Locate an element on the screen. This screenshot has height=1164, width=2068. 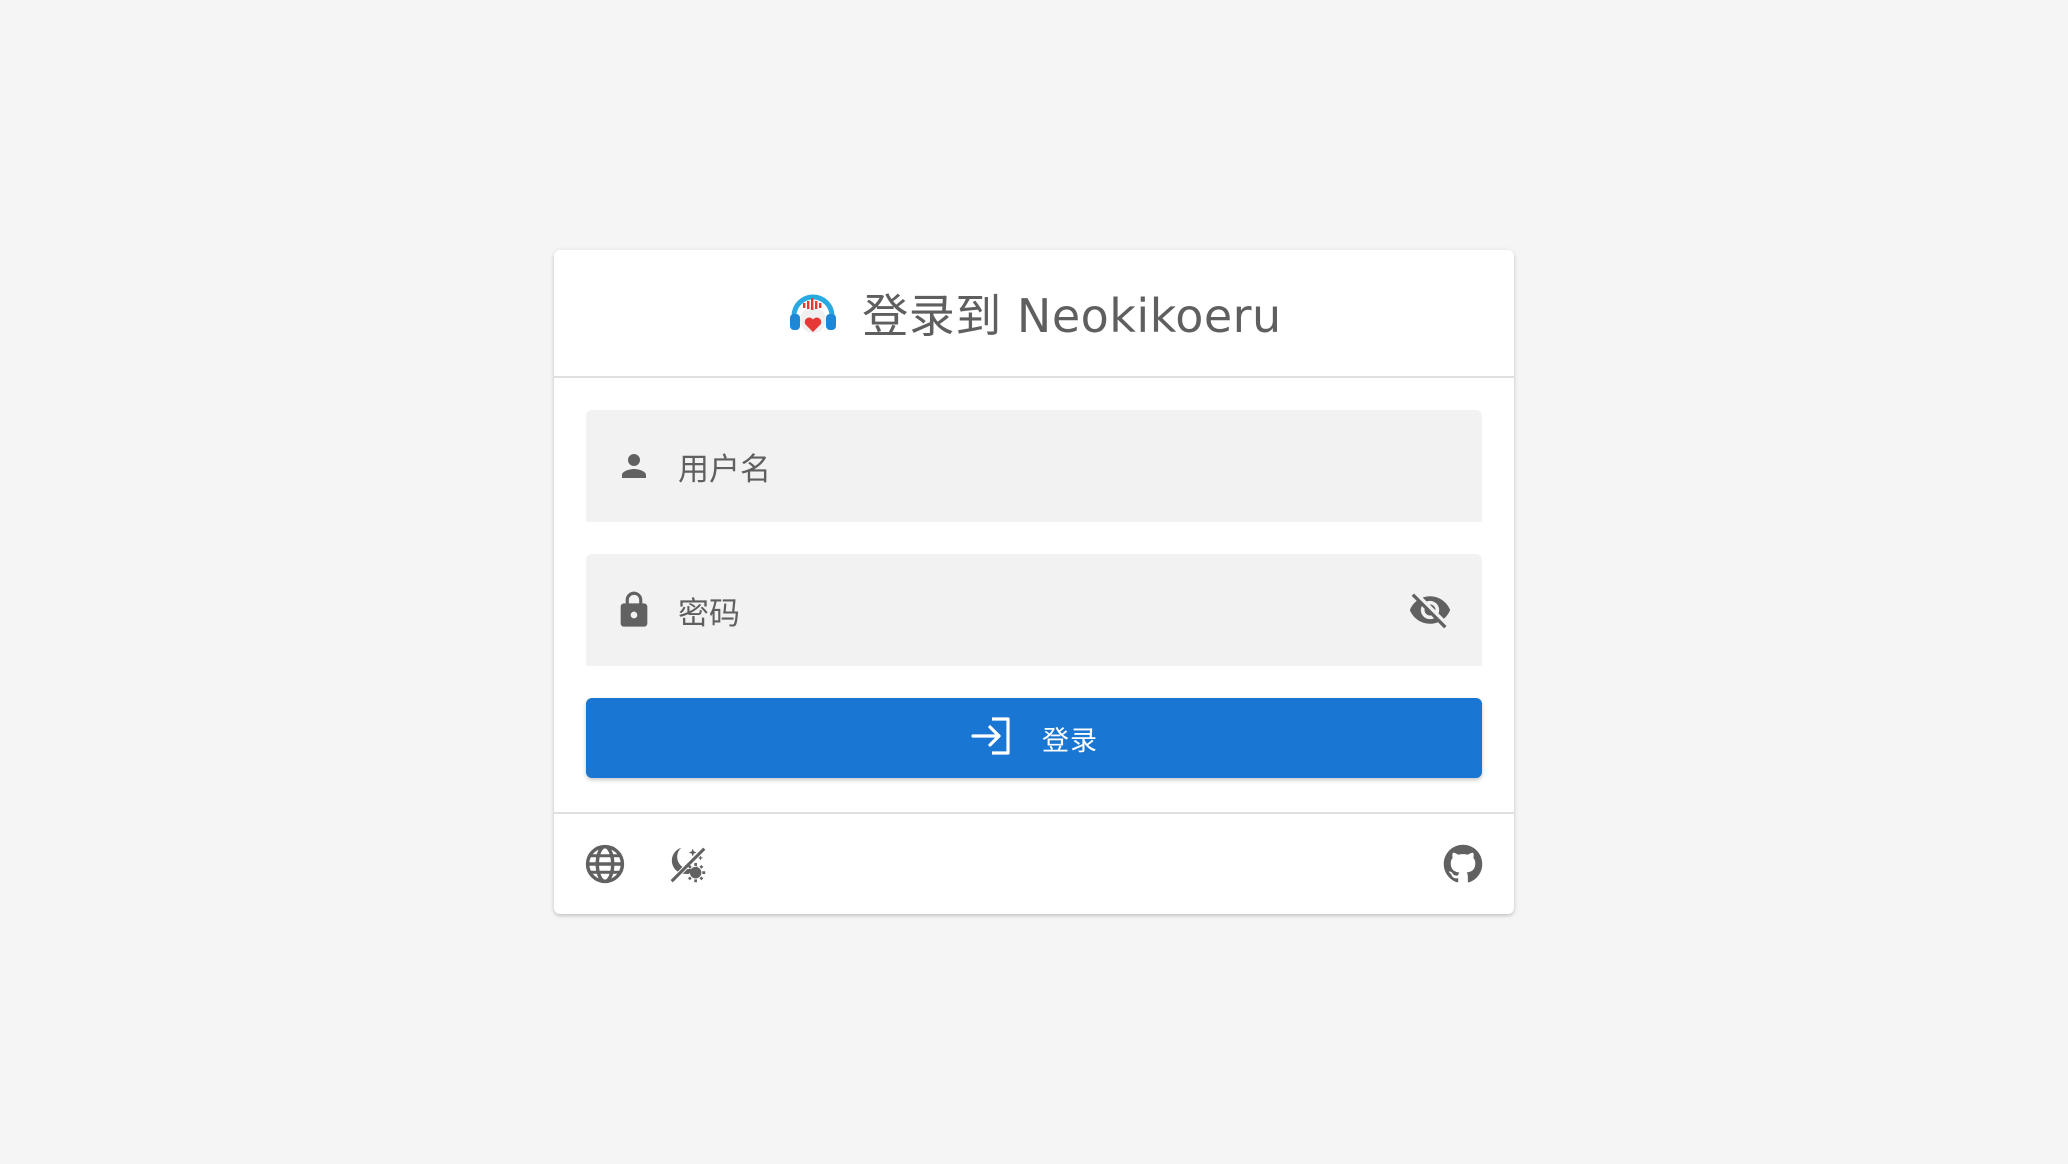
github-icon is located at coordinates (1463, 864).